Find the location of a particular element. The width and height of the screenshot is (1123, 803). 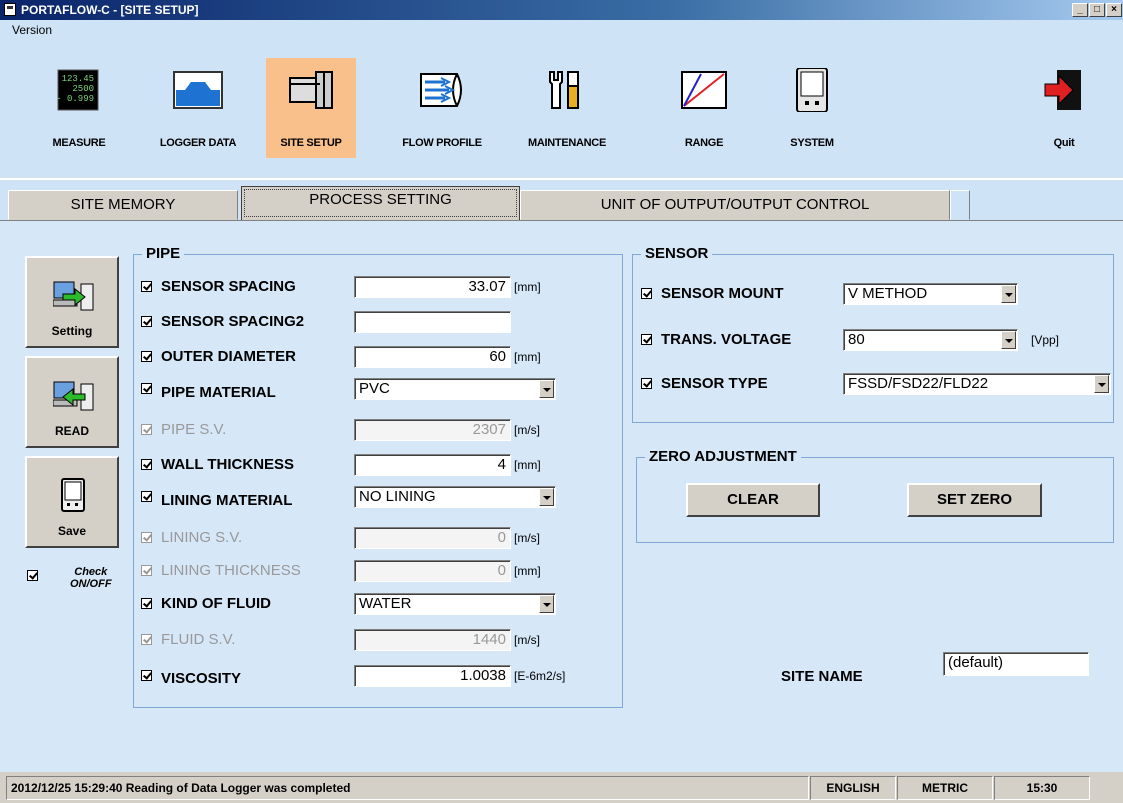

exit-door-icon is located at coordinates (1062, 90).